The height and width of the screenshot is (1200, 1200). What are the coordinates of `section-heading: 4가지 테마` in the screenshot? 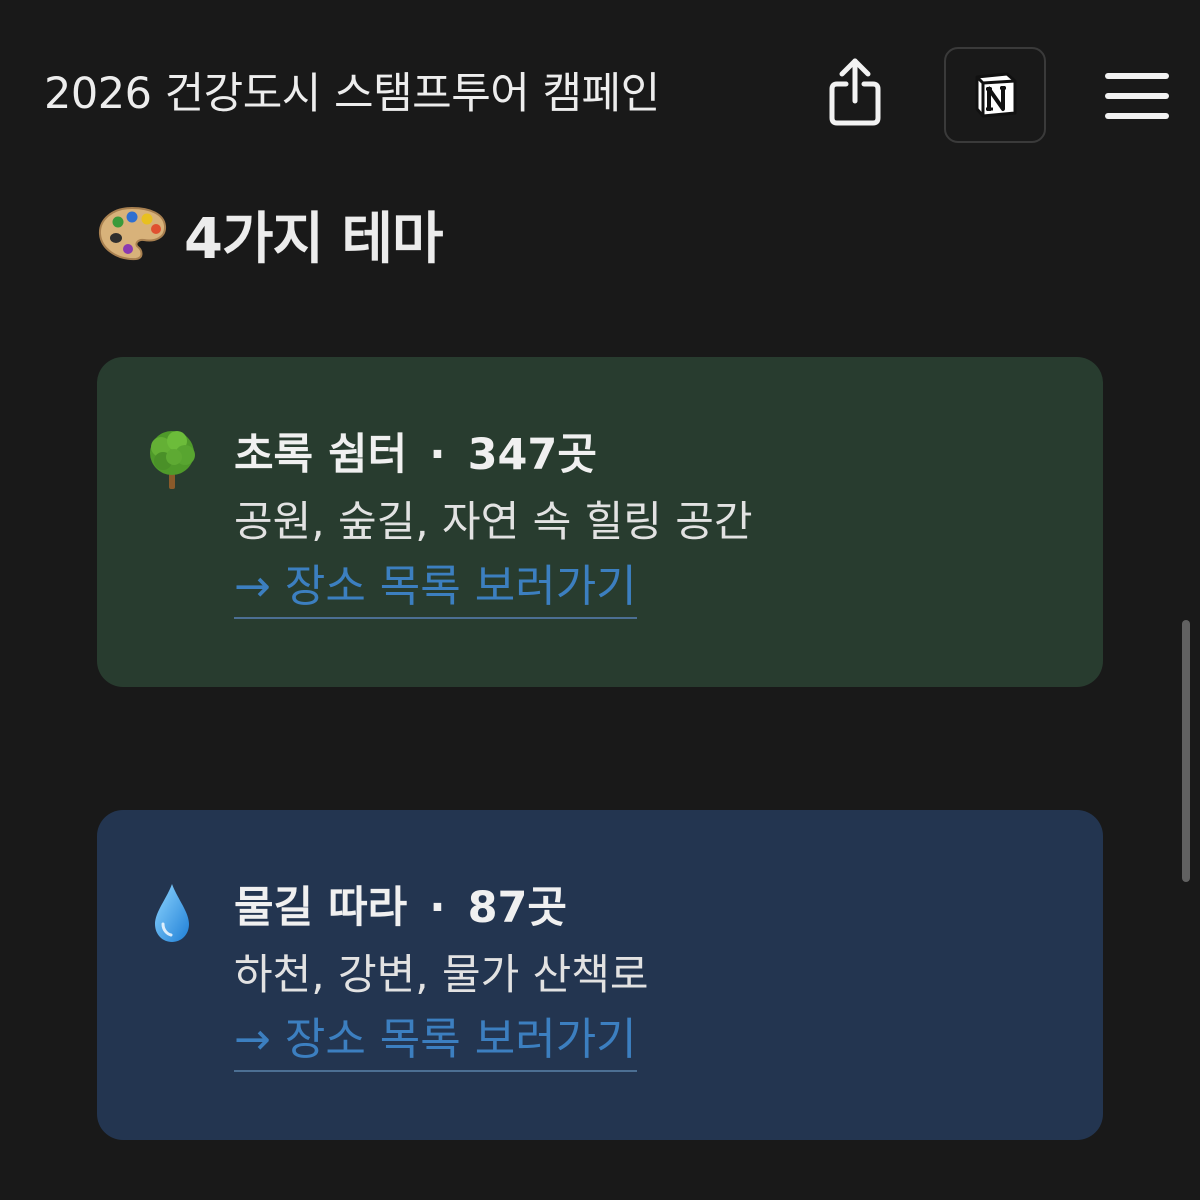 It's located at (270, 234).